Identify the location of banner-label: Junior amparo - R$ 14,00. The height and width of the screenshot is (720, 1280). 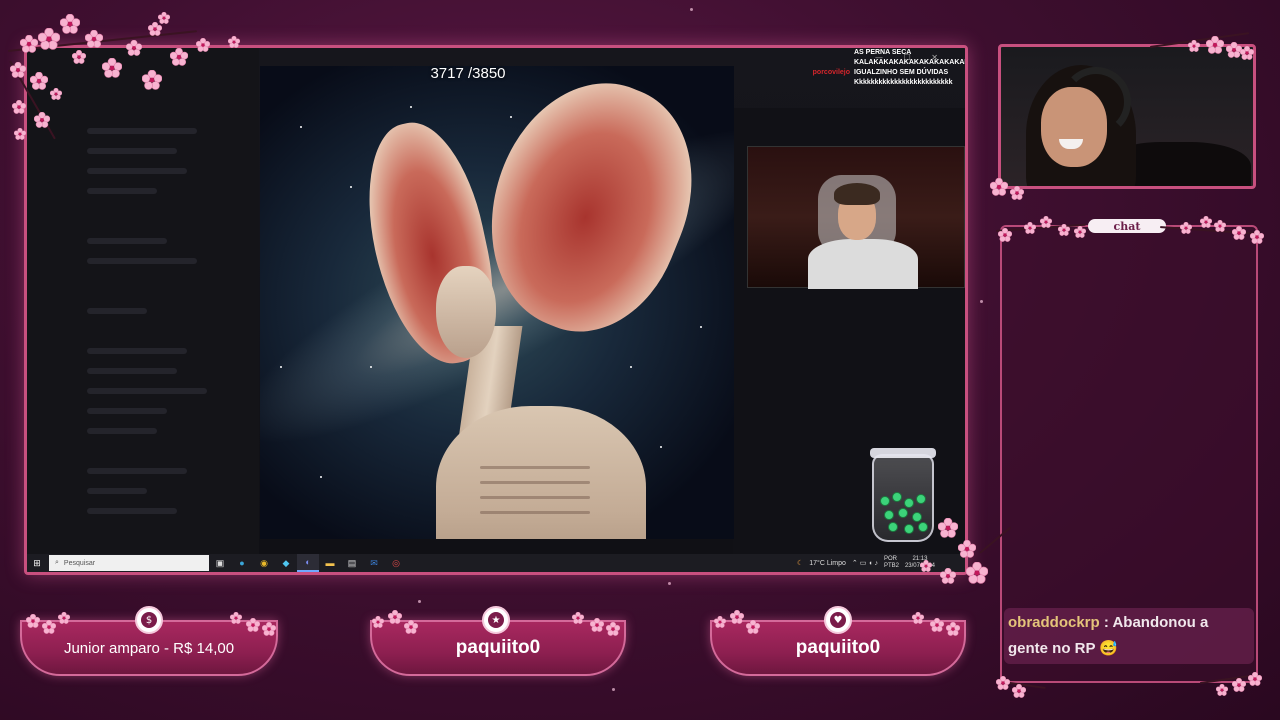
(149, 648).